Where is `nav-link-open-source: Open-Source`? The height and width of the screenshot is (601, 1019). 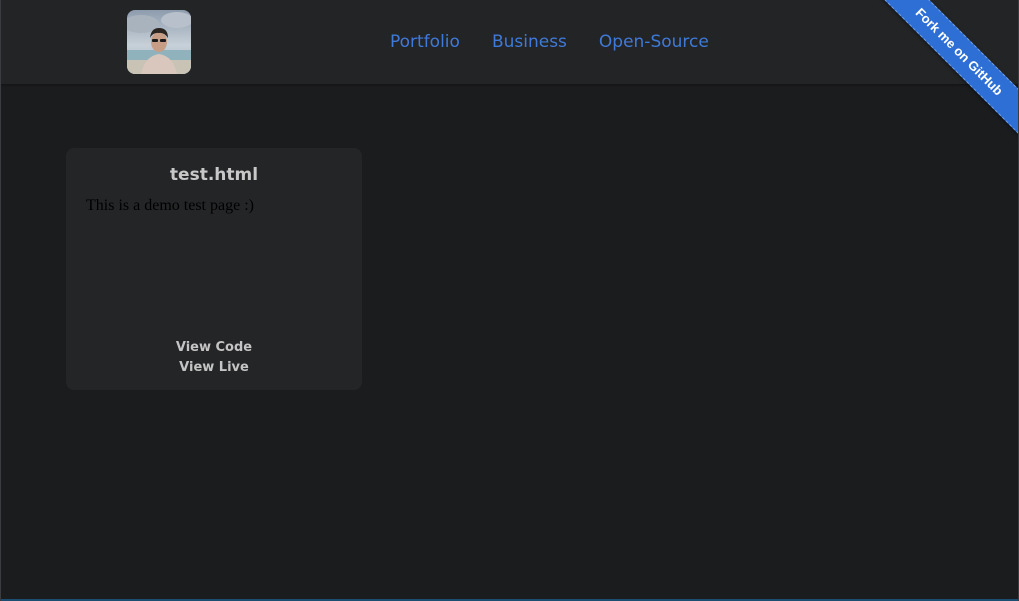 nav-link-open-source: Open-Source is located at coordinates (654, 42).